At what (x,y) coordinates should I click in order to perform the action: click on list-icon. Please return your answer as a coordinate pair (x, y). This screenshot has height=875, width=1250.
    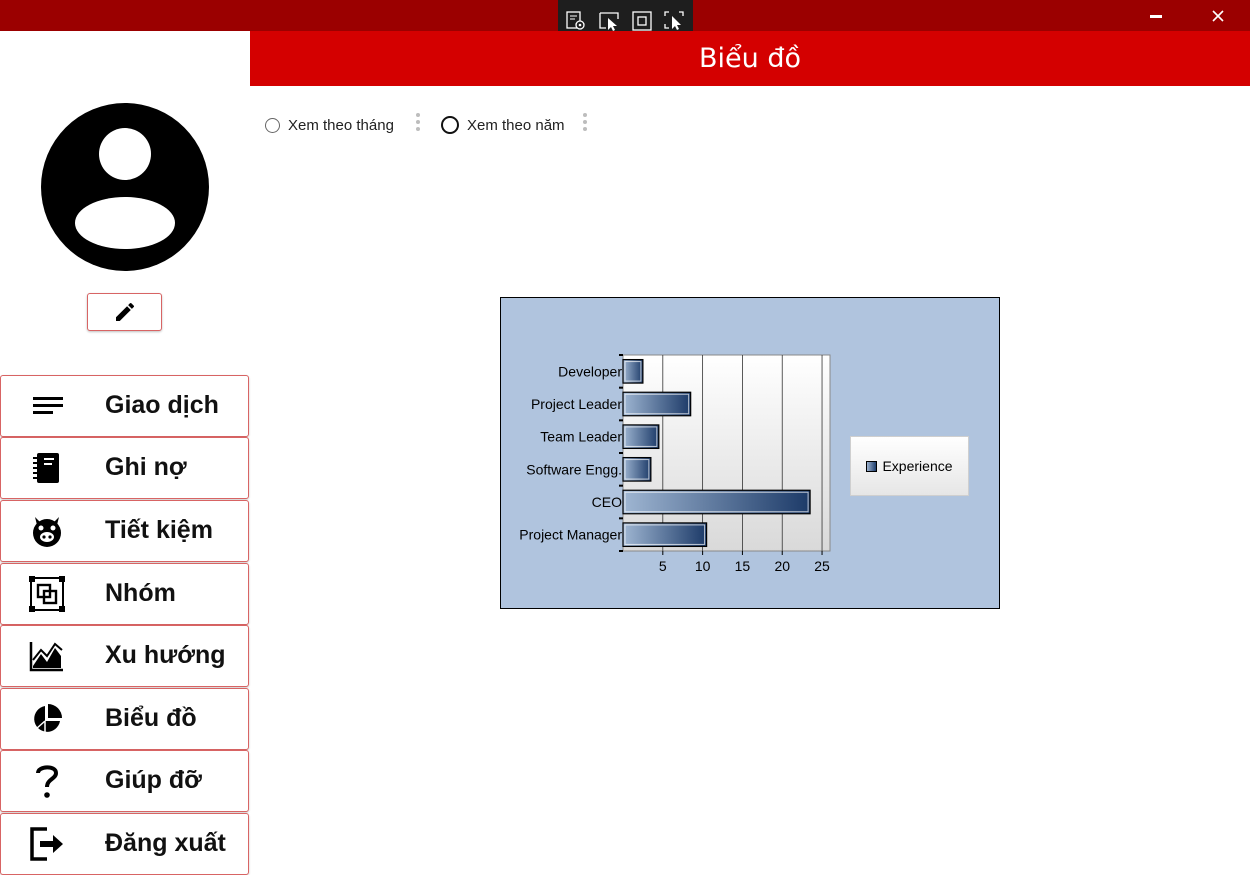
    Looking at the image, I should click on (47, 406).